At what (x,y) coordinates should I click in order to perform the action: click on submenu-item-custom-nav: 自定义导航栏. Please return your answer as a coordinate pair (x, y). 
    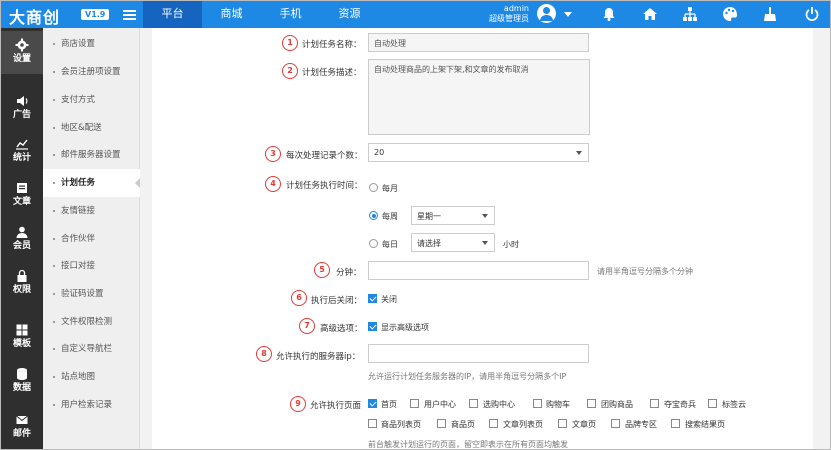
    Looking at the image, I should click on (91, 349).